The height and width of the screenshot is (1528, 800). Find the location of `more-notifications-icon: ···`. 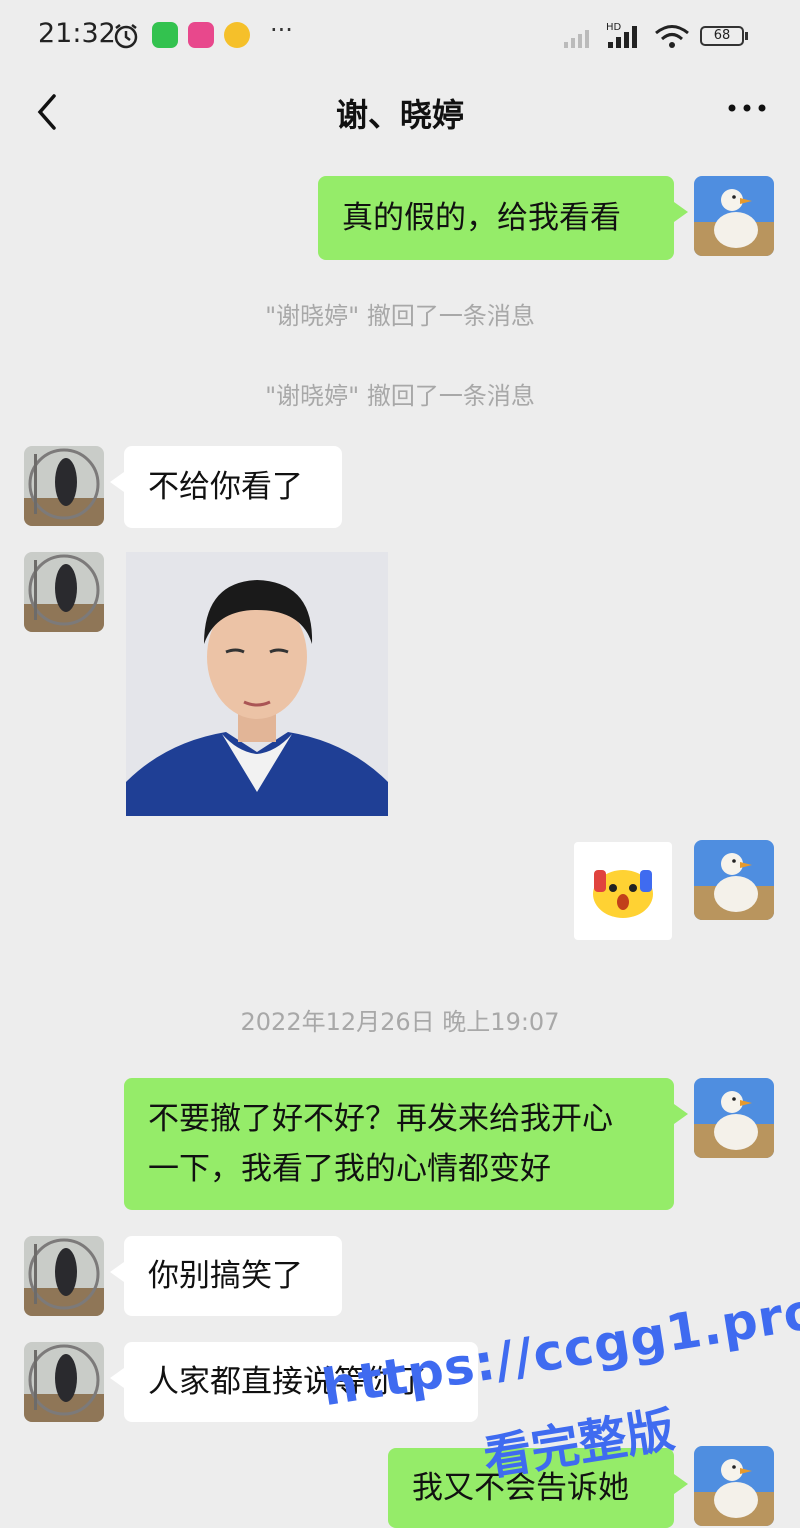

more-notifications-icon: ··· is located at coordinates (281, 30).